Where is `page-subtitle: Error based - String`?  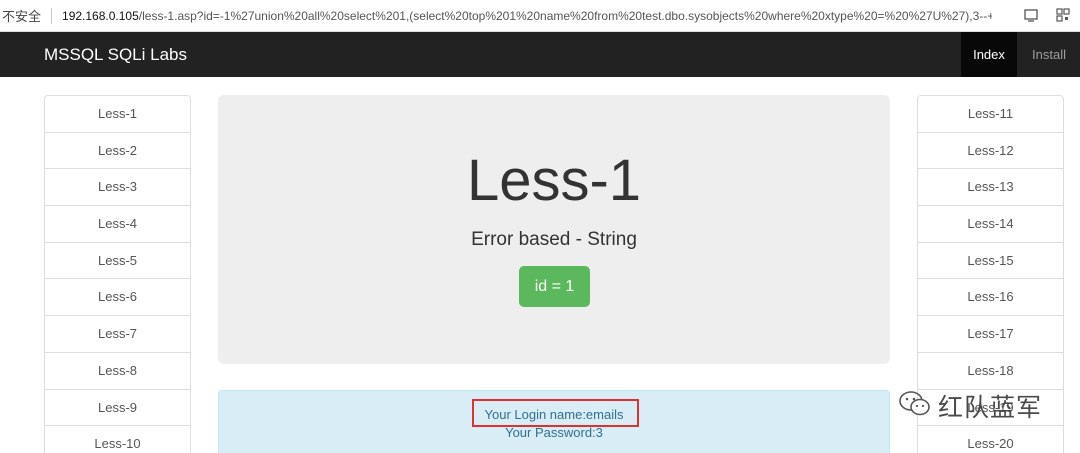
page-subtitle: Error based - String is located at coordinates (554, 239).